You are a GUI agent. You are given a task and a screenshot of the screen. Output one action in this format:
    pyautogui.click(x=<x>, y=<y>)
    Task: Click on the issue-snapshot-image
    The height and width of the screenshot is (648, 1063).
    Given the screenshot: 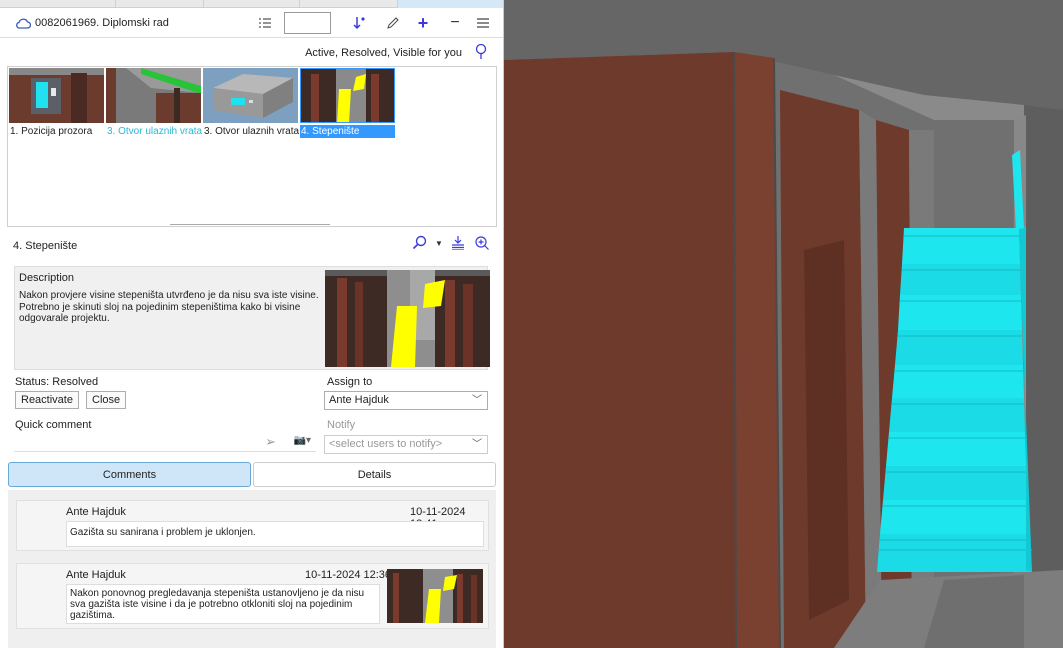 What is the action you would take?
    pyautogui.click(x=407, y=318)
    